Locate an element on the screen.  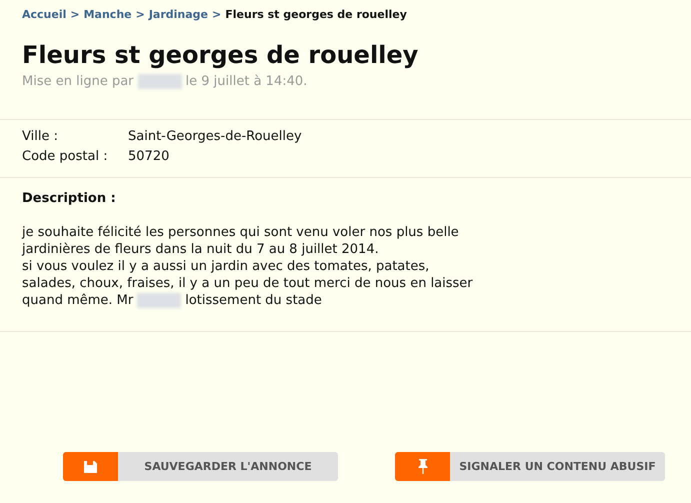
detail-label: Code postal : is located at coordinates (65, 156).